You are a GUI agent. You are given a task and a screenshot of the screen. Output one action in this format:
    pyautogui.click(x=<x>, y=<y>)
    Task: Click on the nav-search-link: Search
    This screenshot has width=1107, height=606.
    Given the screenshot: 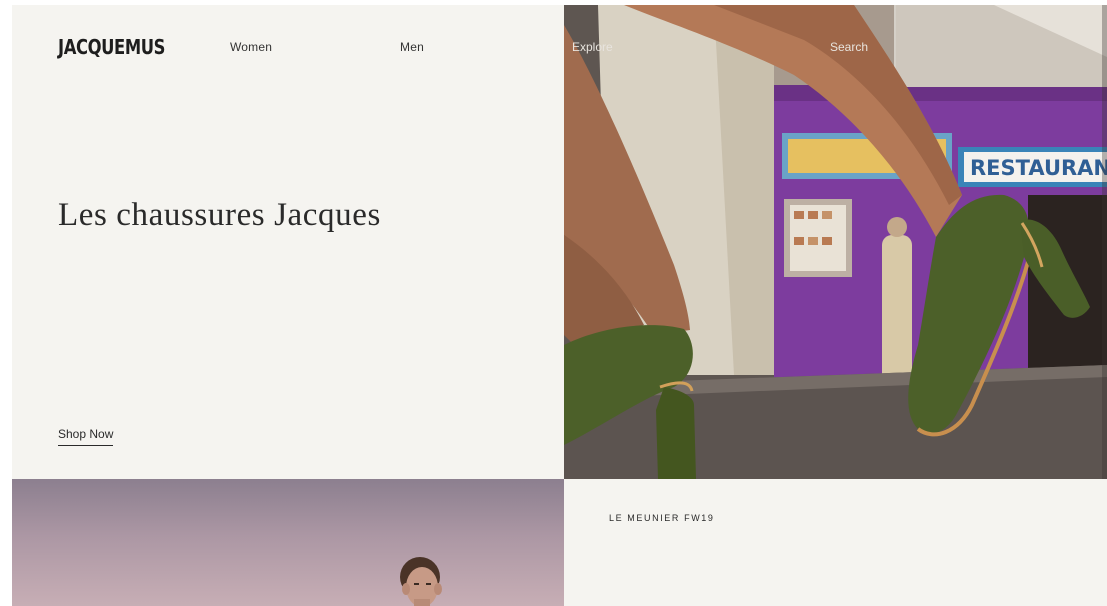 What is the action you would take?
    pyautogui.click(x=849, y=47)
    